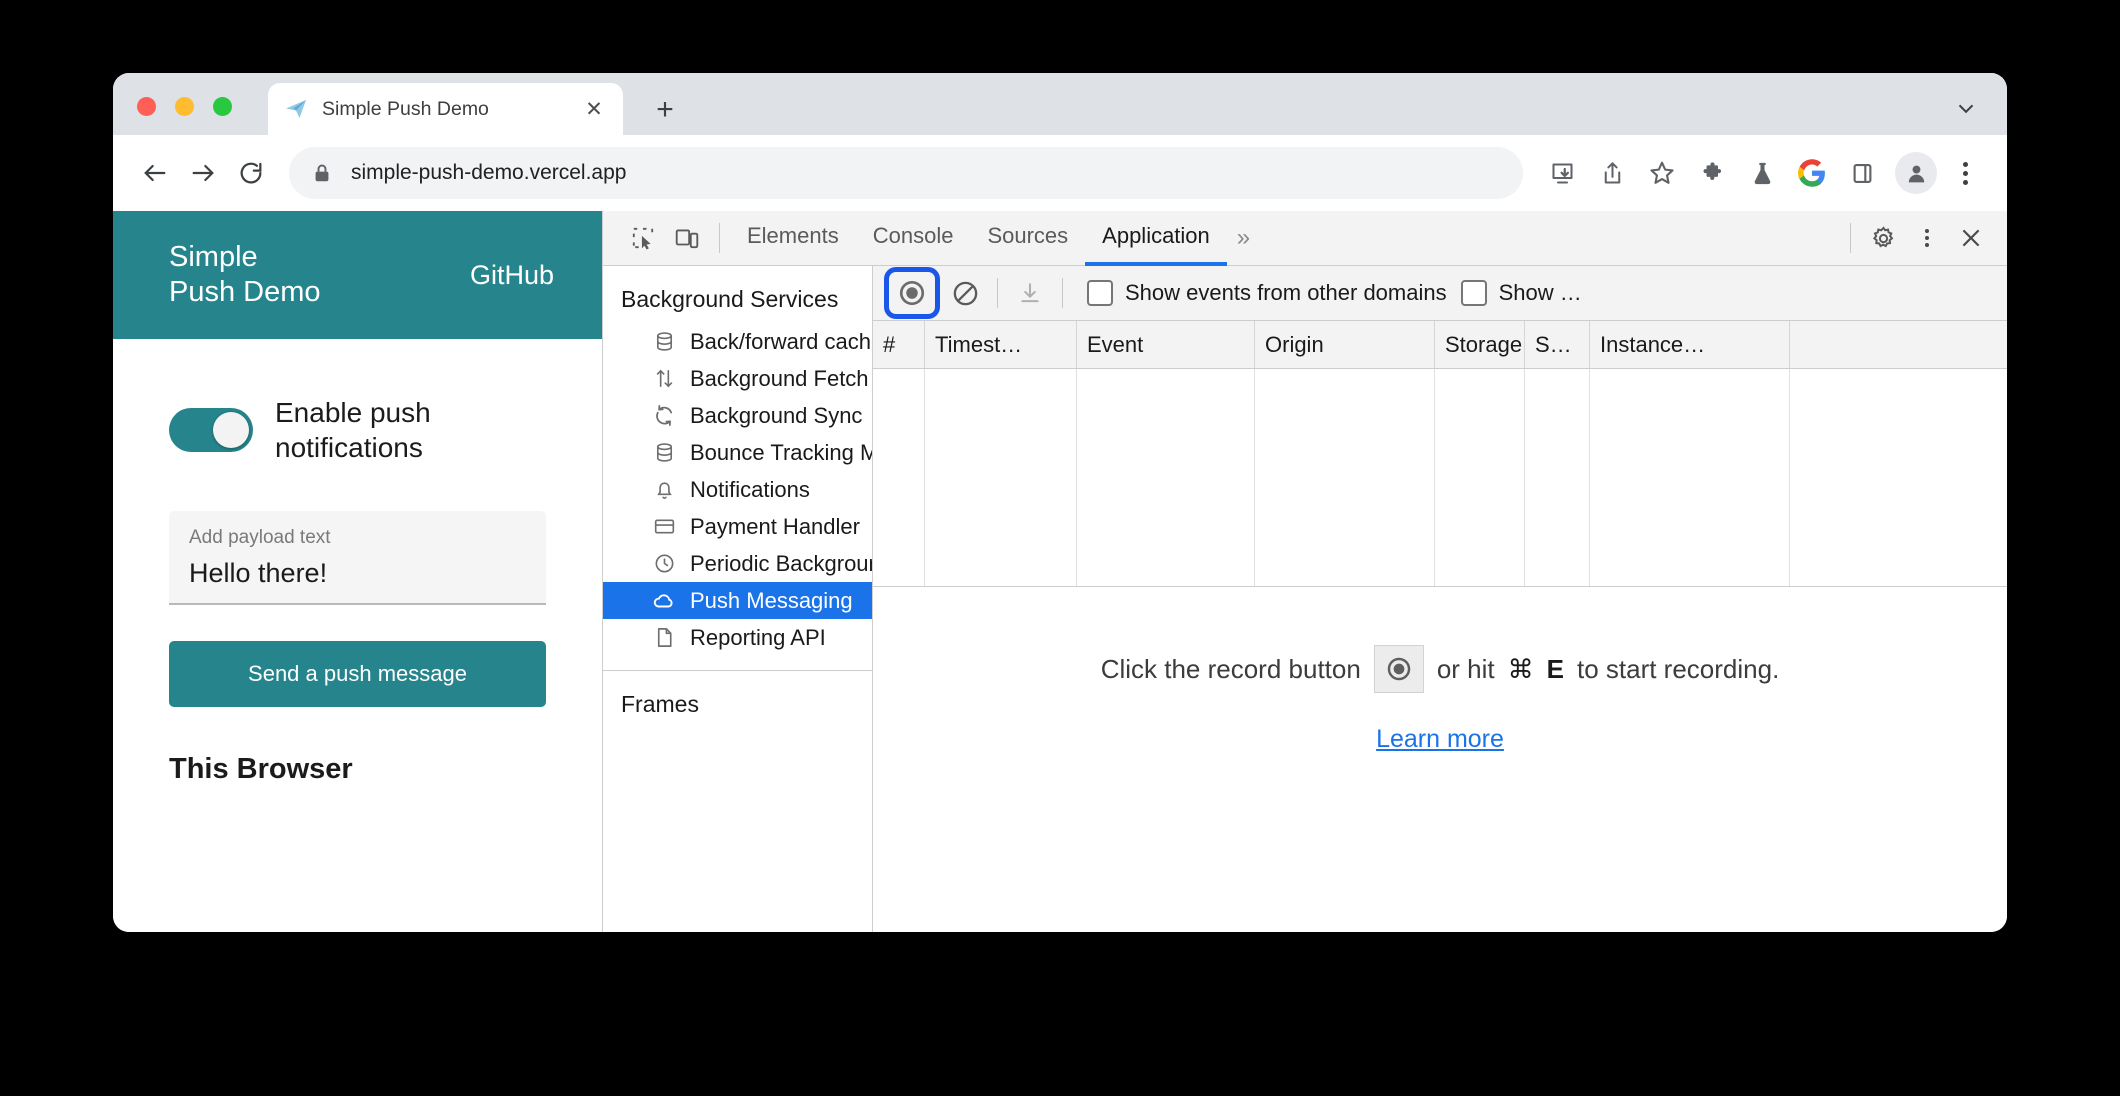 The image size is (2120, 1096). Describe the element at coordinates (1286, 292) in the screenshot. I see `show-other-domains-label: Show events from other domains` at that location.